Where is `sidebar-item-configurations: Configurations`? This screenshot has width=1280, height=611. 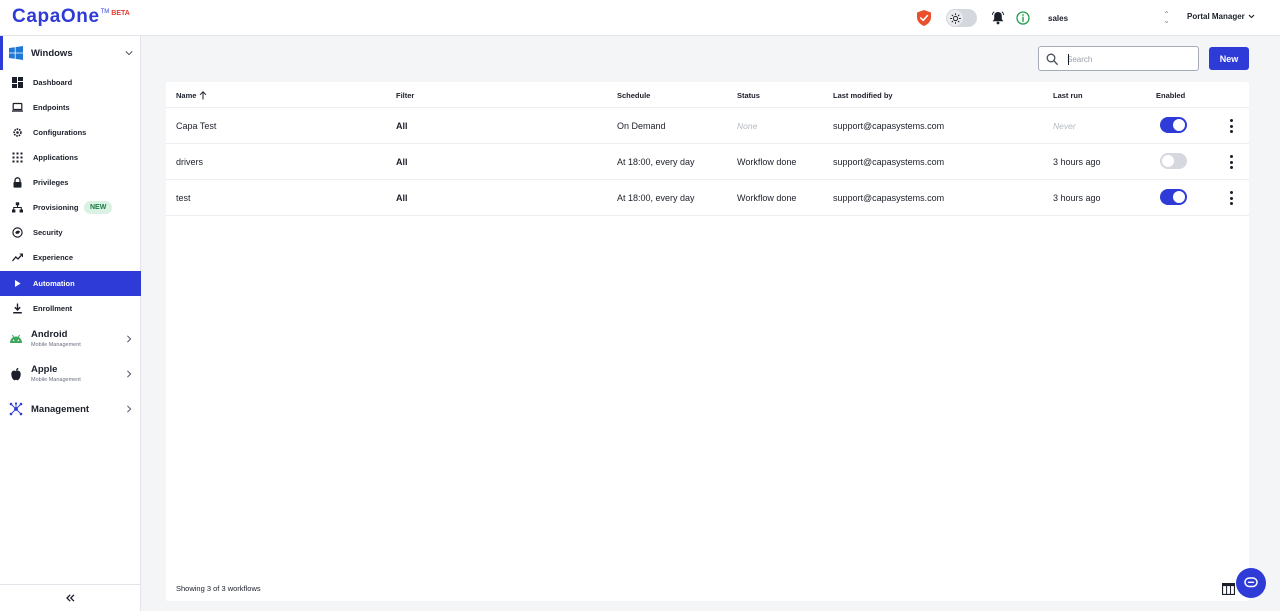 sidebar-item-configurations: Configurations is located at coordinates (70, 132).